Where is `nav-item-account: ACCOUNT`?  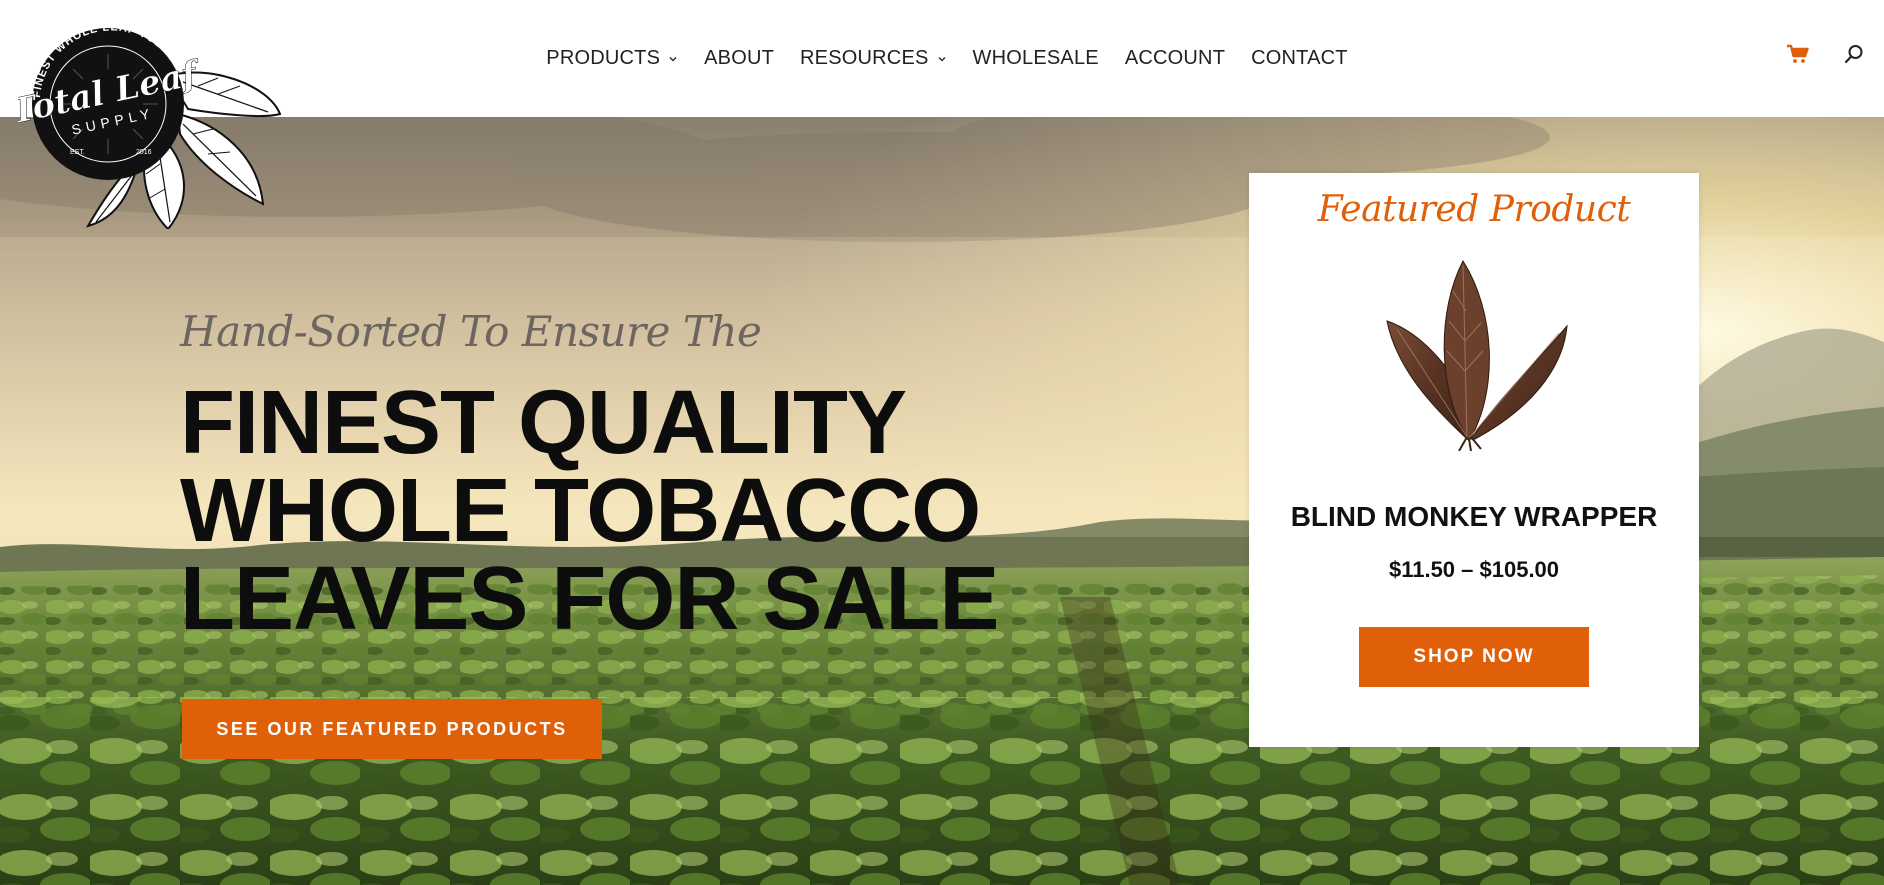
nav-item-account: ACCOUNT is located at coordinates (1175, 58).